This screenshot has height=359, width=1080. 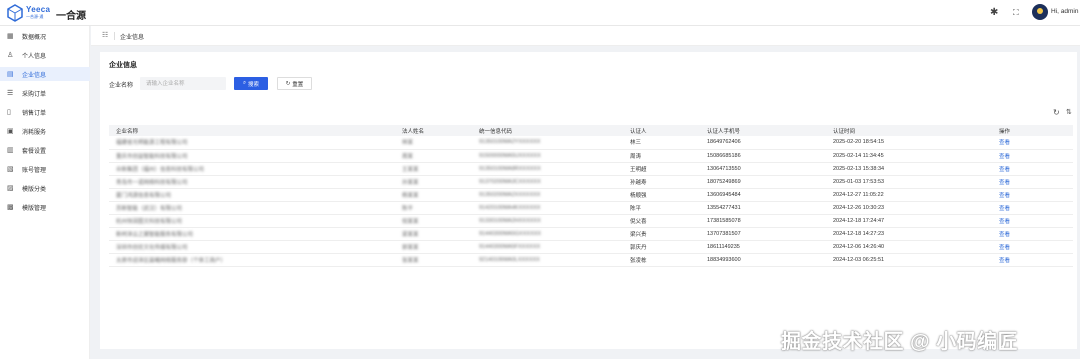 What do you see at coordinates (510, 142) in the screenshot?
I see `cell-code: 91350100MA2YXXXXXX` at bounding box center [510, 142].